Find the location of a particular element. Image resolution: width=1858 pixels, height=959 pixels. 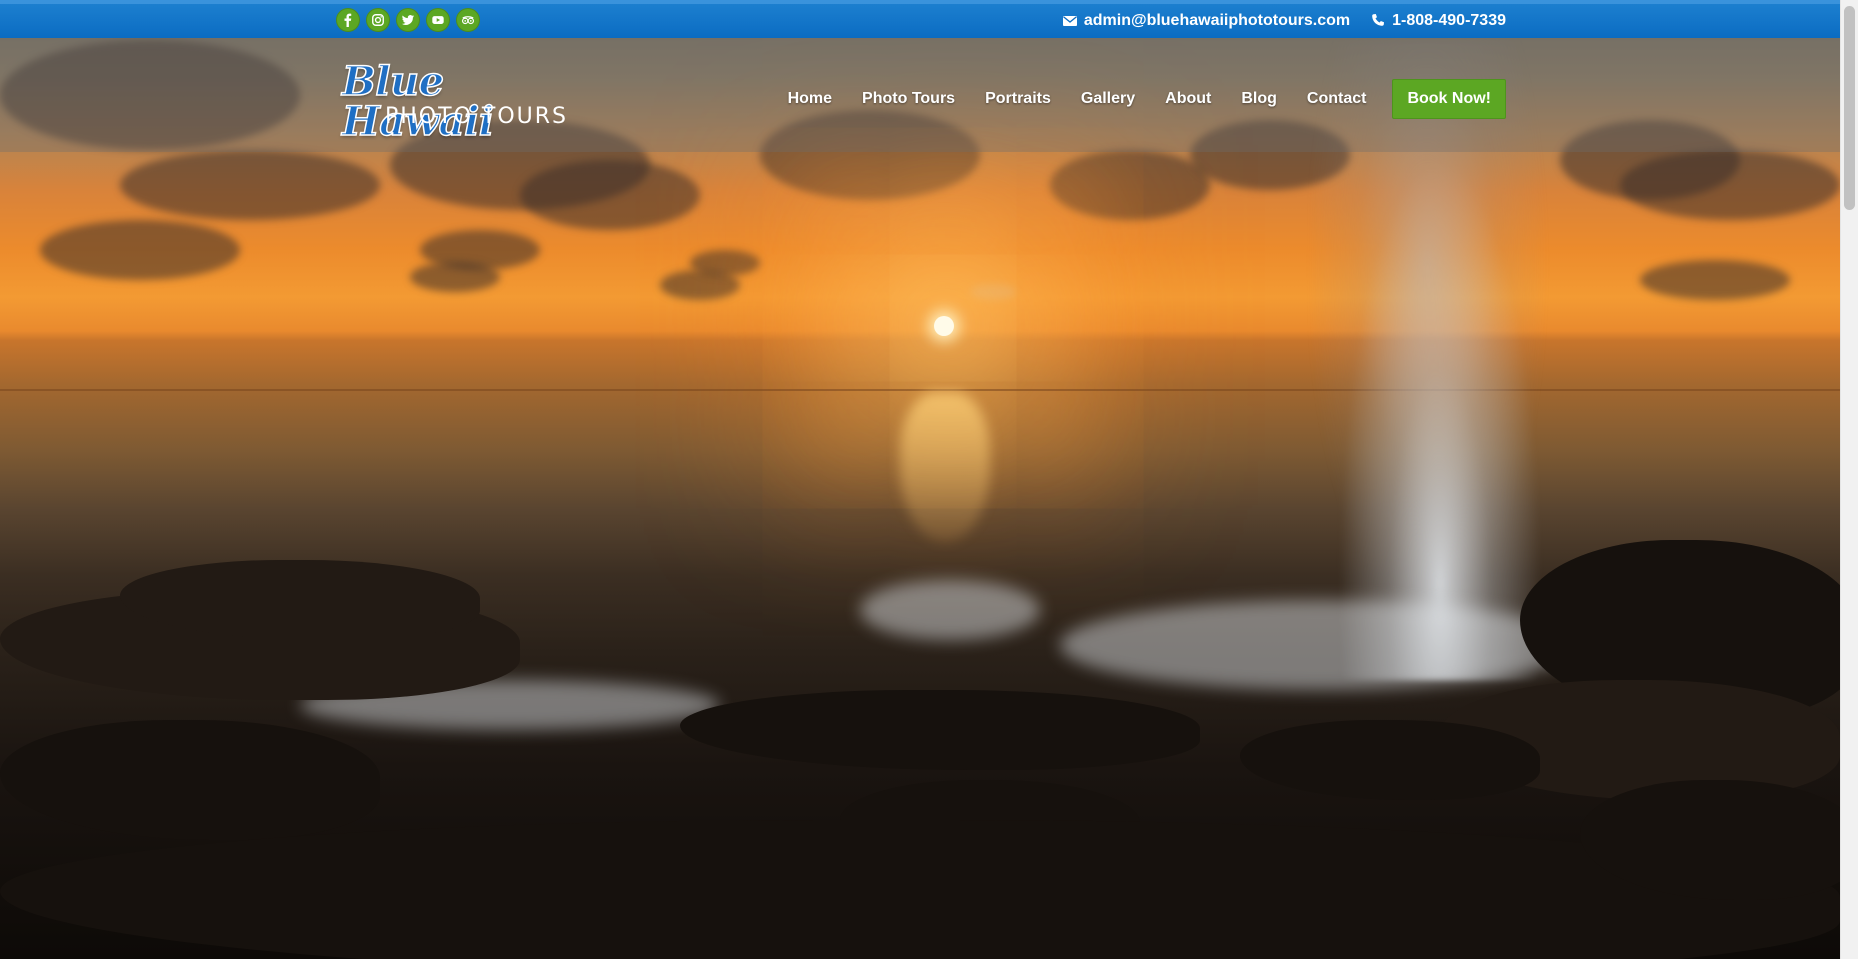

nav-about: About is located at coordinates (1188, 99).